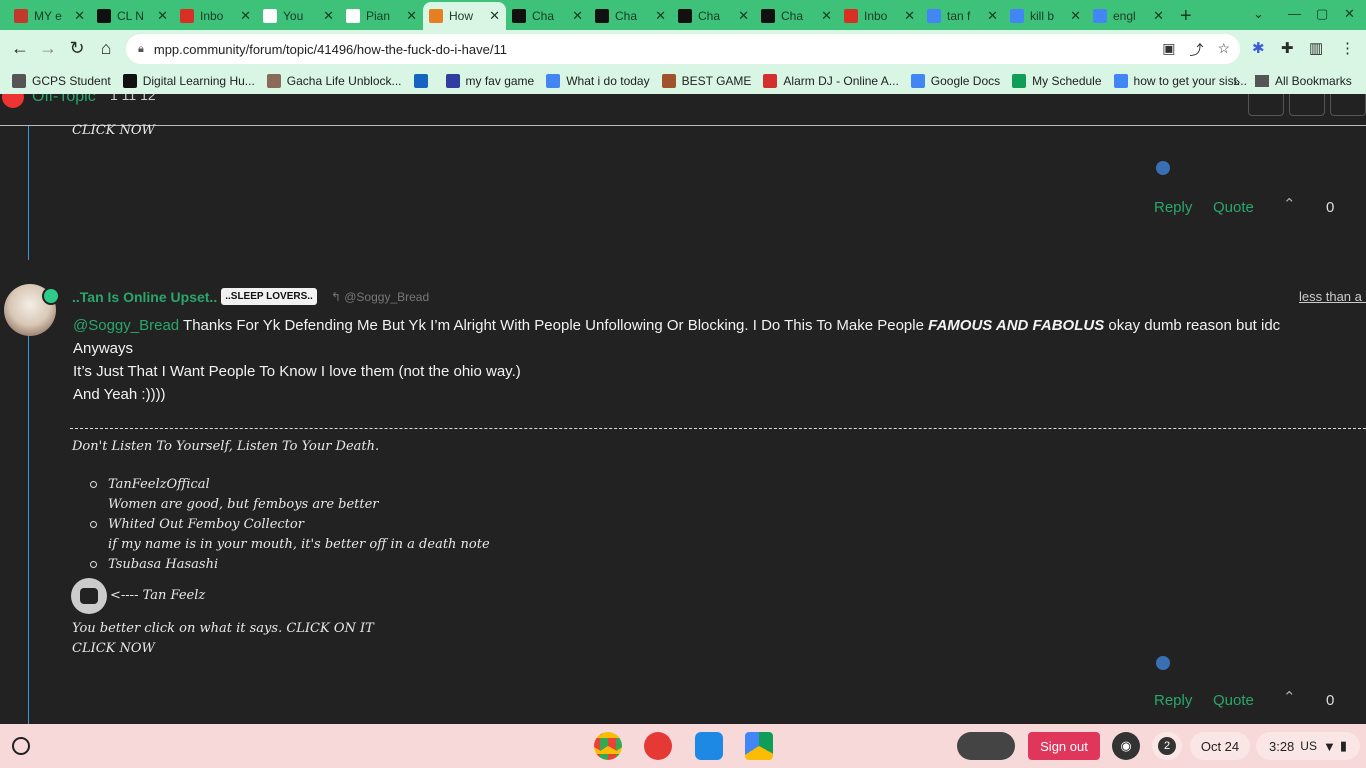 This screenshot has height=768, width=1366. Describe the element at coordinates (1332, 296) in the screenshot. I see `post-timestamp: less than a m` at that location.